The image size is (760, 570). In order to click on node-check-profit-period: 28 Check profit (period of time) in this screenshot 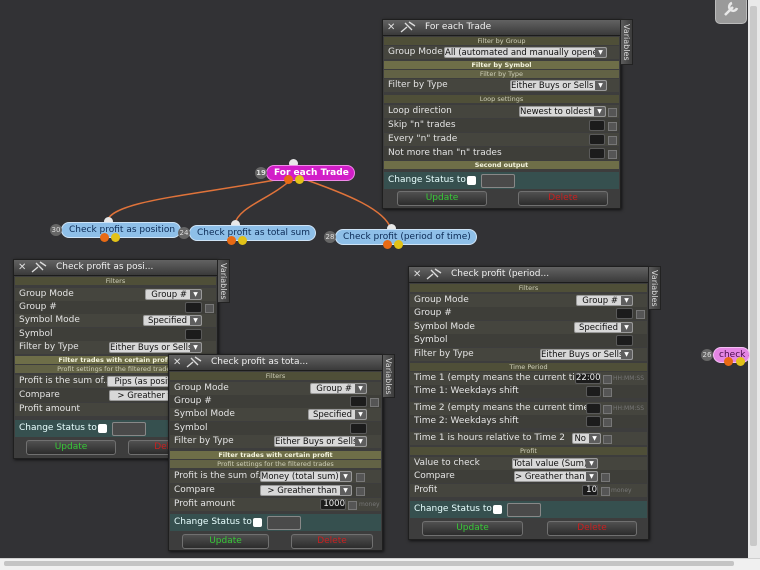, I will do `click(400, 237)`.